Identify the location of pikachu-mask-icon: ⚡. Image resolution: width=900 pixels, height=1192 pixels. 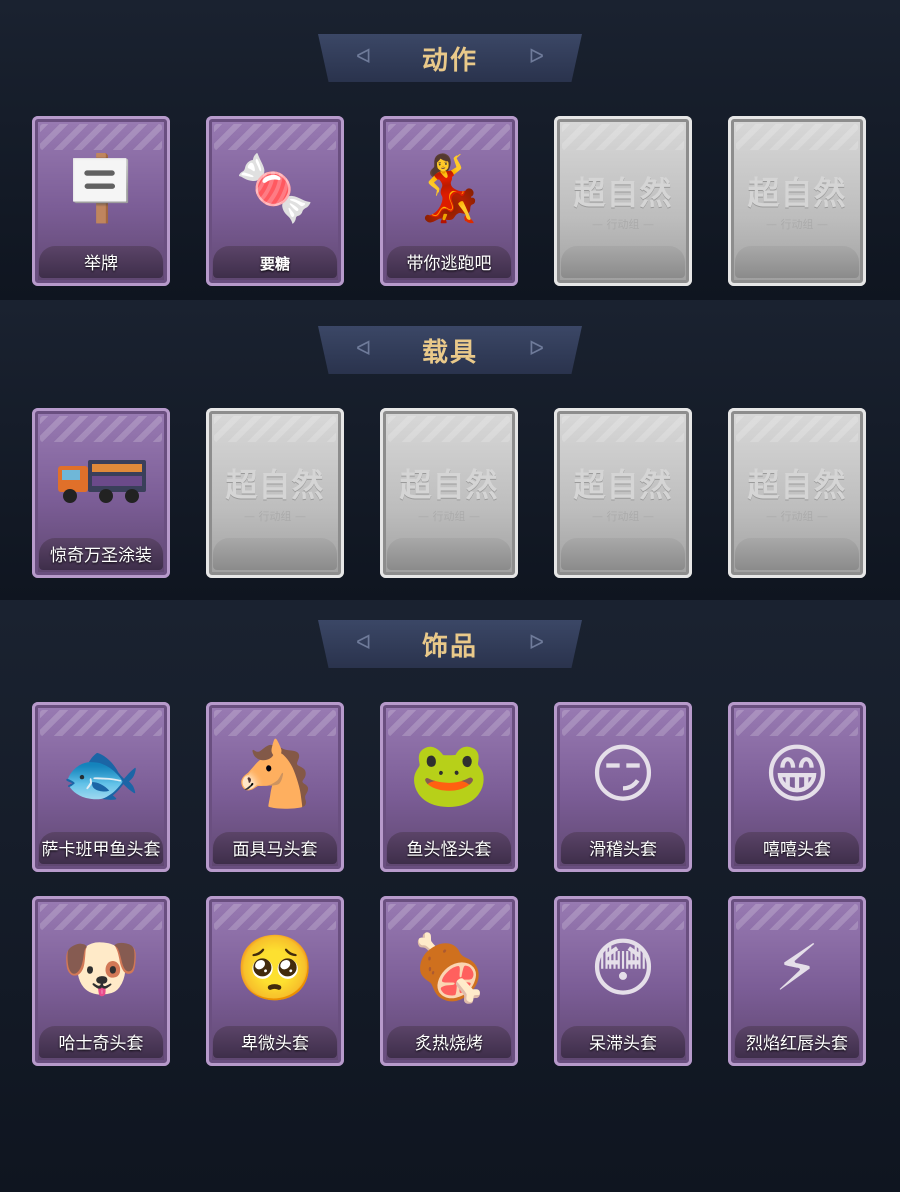
(797, 969).